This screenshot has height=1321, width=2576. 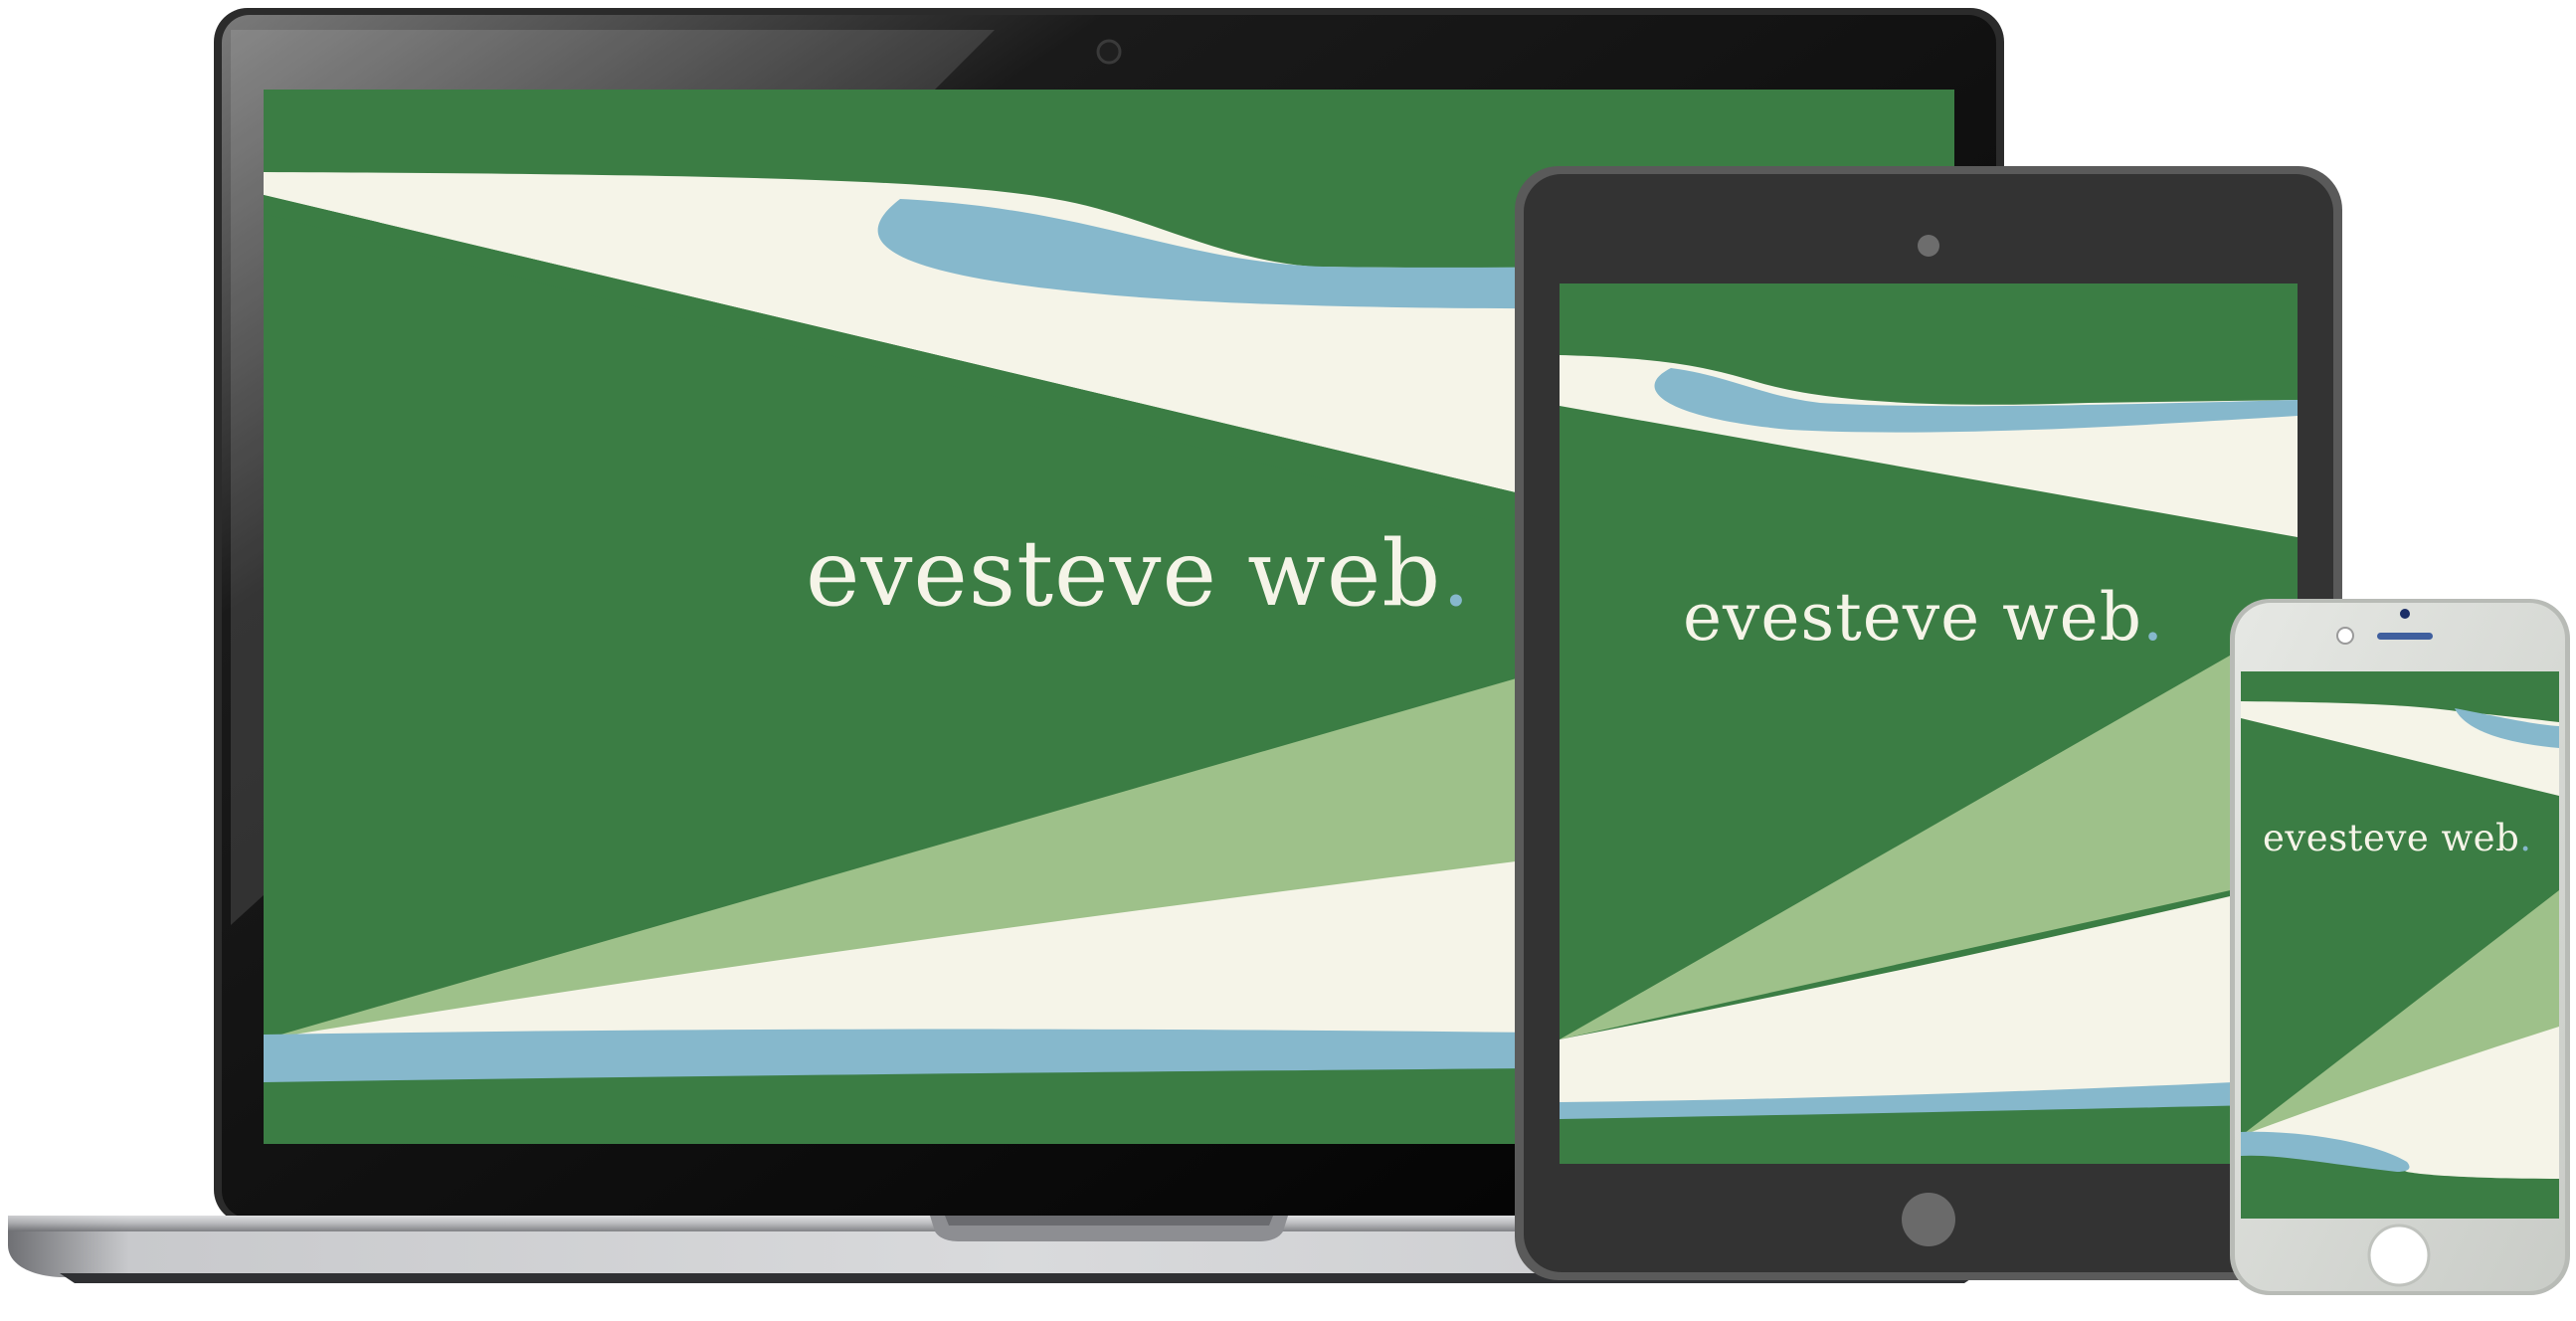 I want to click on tablet-brand-title: evesteve web., so click(x=1923, y=617).